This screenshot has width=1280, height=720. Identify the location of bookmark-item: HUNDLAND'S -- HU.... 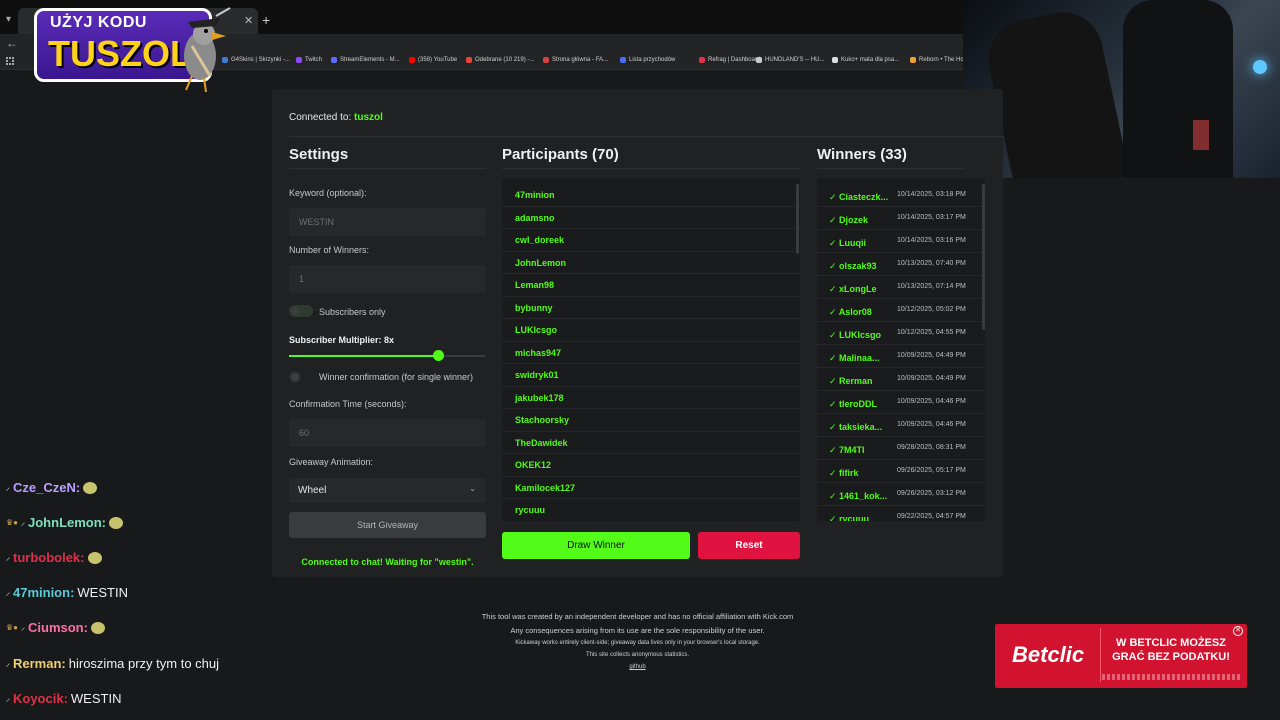
(790, 60).